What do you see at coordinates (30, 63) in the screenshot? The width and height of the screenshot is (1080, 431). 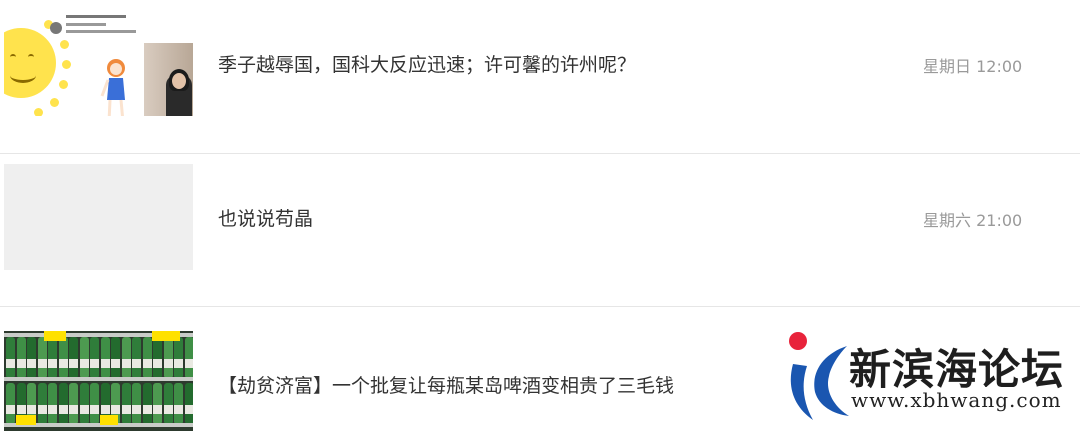 I see `sun-sticker-icon` at bounding box center [30, 63].